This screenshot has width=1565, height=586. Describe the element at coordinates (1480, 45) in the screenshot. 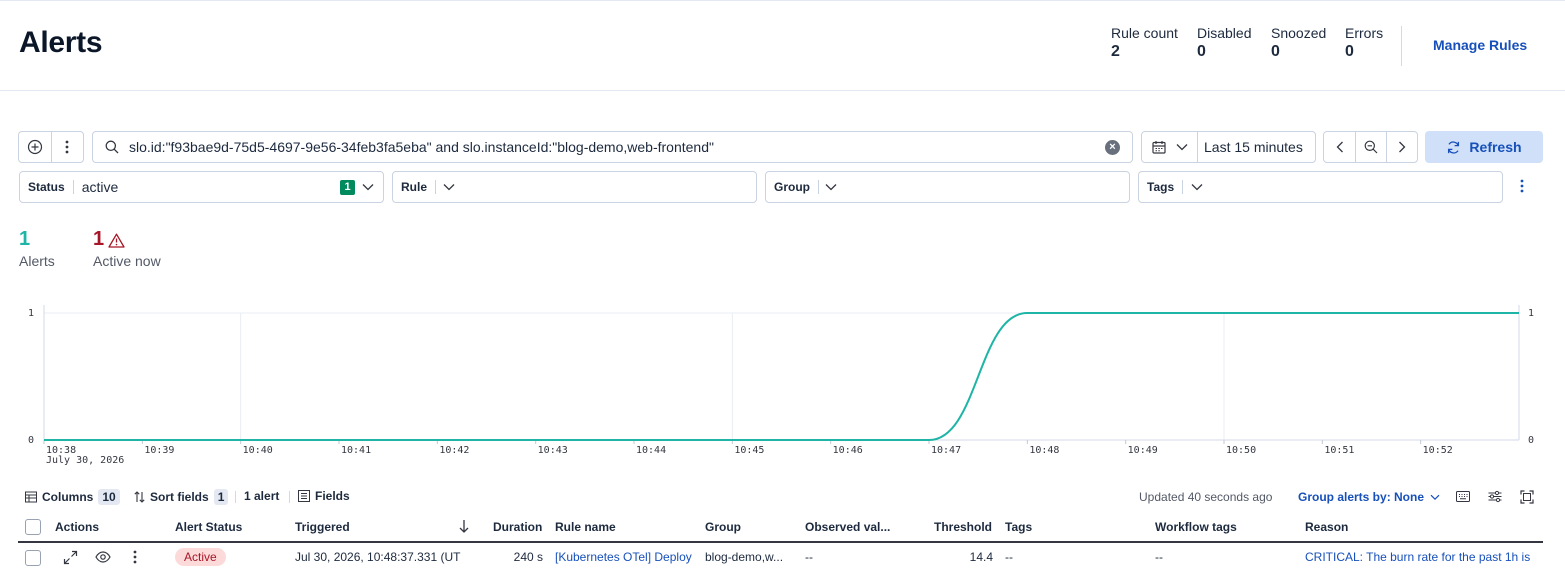

I see `manage-rules-link: Manage Rules` at that location.